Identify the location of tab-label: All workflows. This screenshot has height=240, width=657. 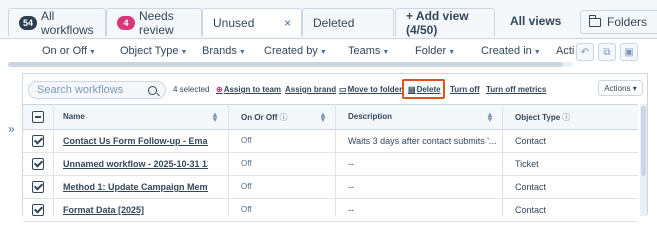
(67, 22).